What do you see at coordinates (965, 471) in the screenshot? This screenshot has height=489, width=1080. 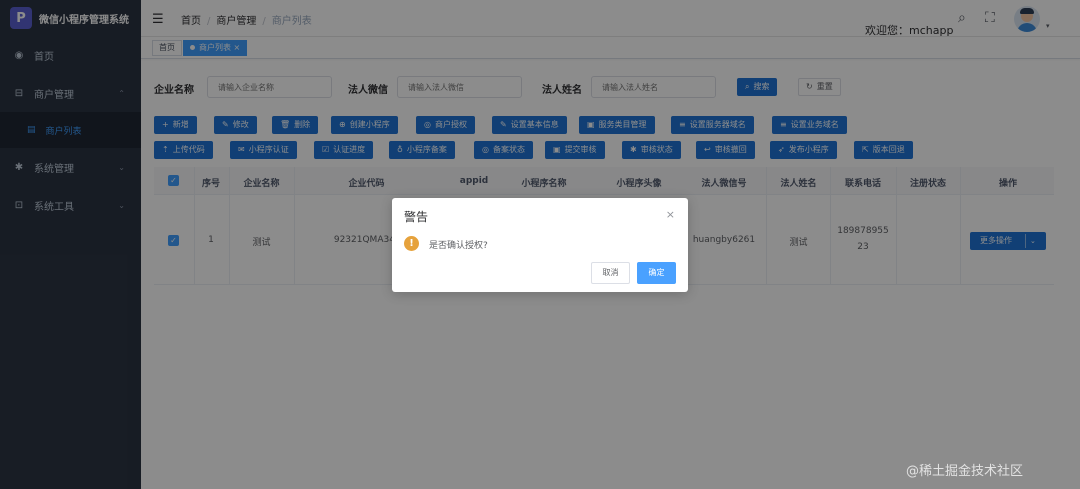 I see `watermark-text: @稀土掘金技术社区` at bounding box center [965, 471].